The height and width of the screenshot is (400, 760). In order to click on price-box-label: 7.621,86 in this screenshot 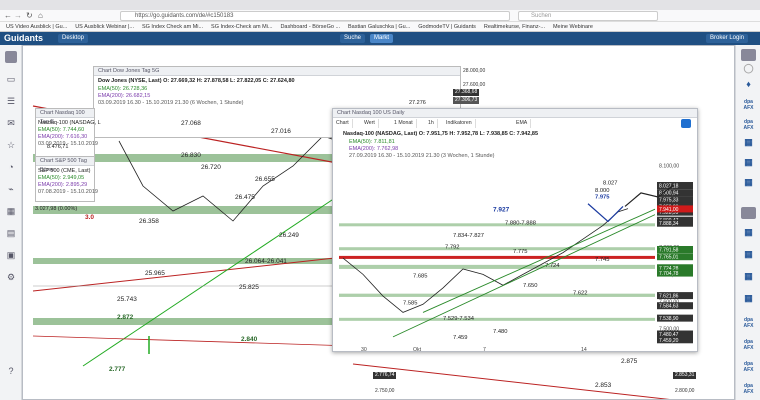, I will do `click(669, 297)`.